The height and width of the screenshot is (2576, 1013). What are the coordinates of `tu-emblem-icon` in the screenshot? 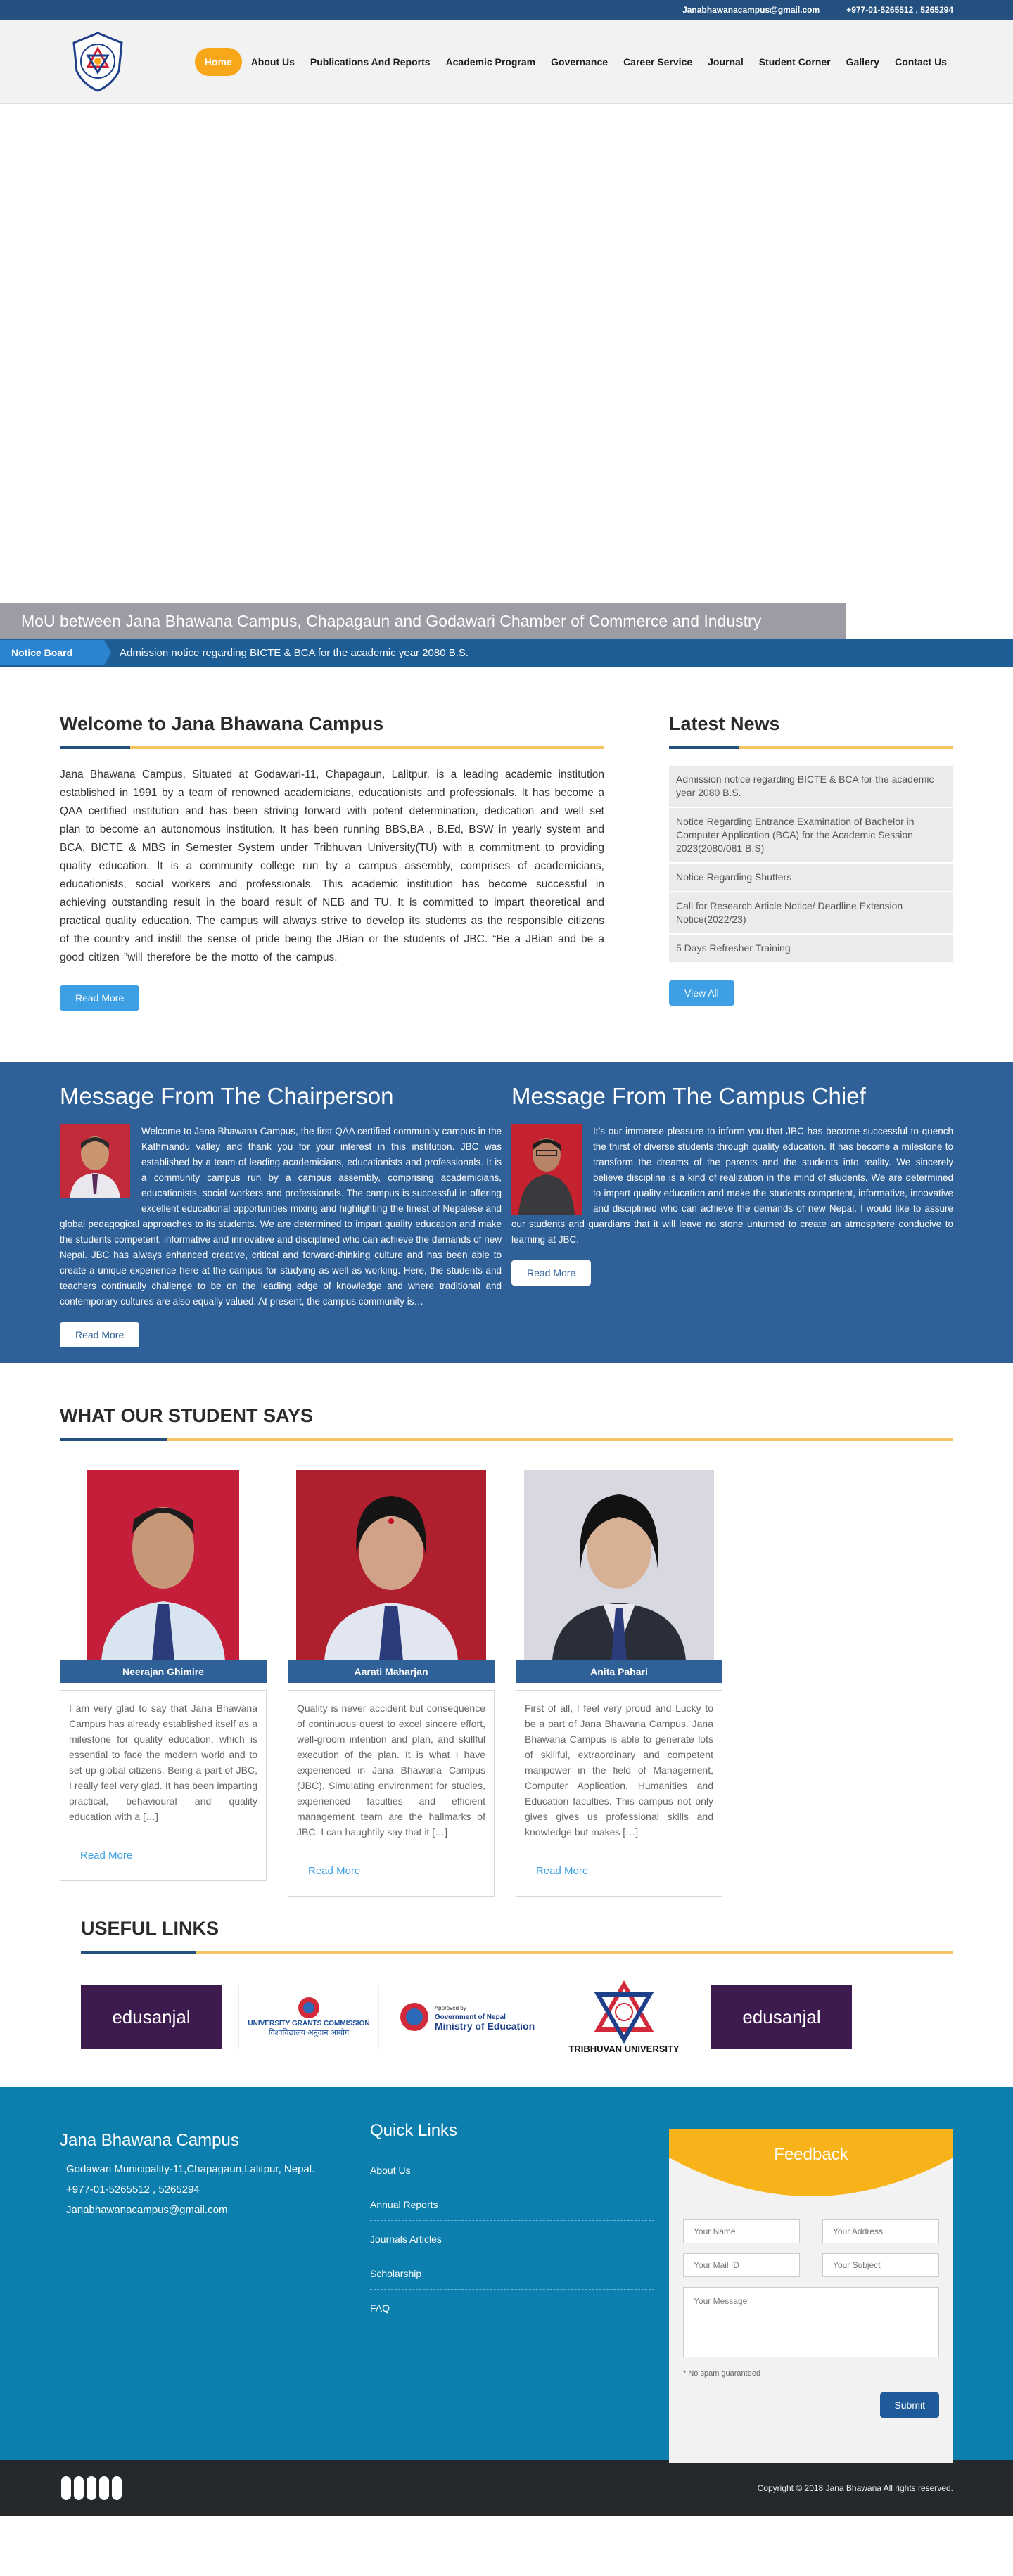 It's located at (624, 2012).